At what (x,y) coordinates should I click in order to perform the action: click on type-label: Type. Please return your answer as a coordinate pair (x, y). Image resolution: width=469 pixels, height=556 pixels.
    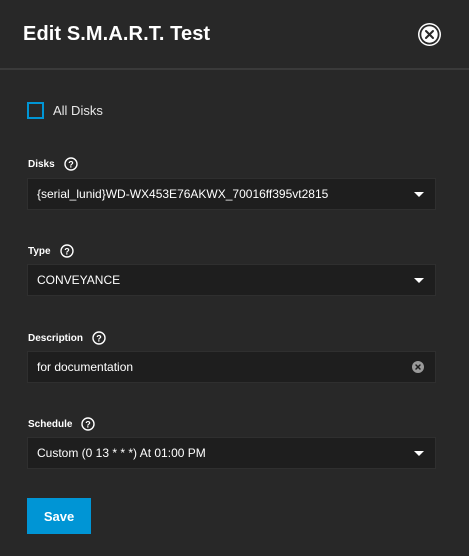
    Looking at the image, I should click on (39, 251).